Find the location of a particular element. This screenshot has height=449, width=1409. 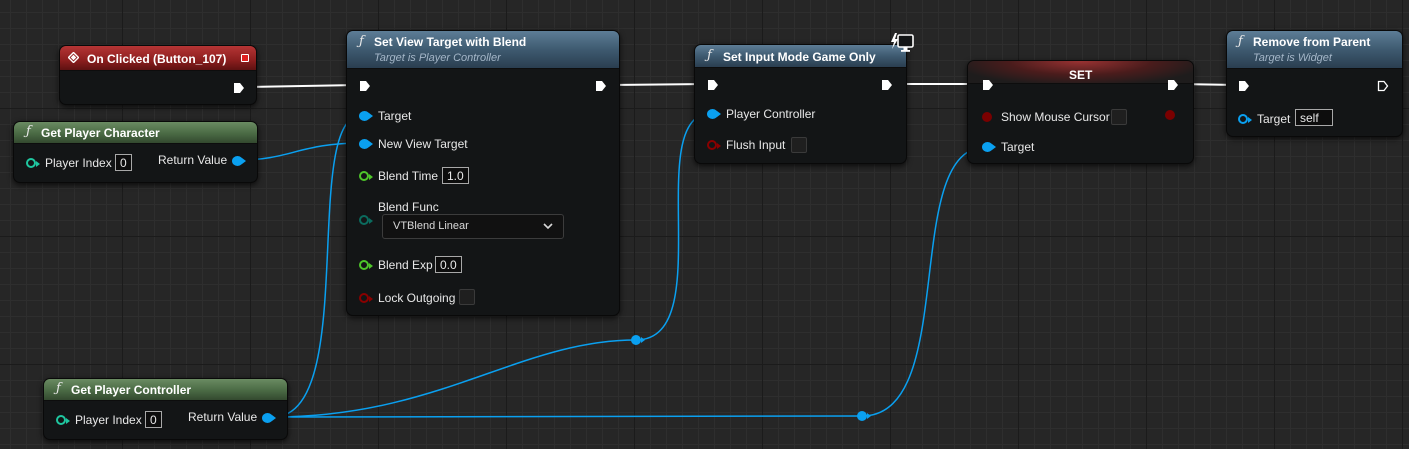

blend-func-pin is located at coordinates (366, 220).